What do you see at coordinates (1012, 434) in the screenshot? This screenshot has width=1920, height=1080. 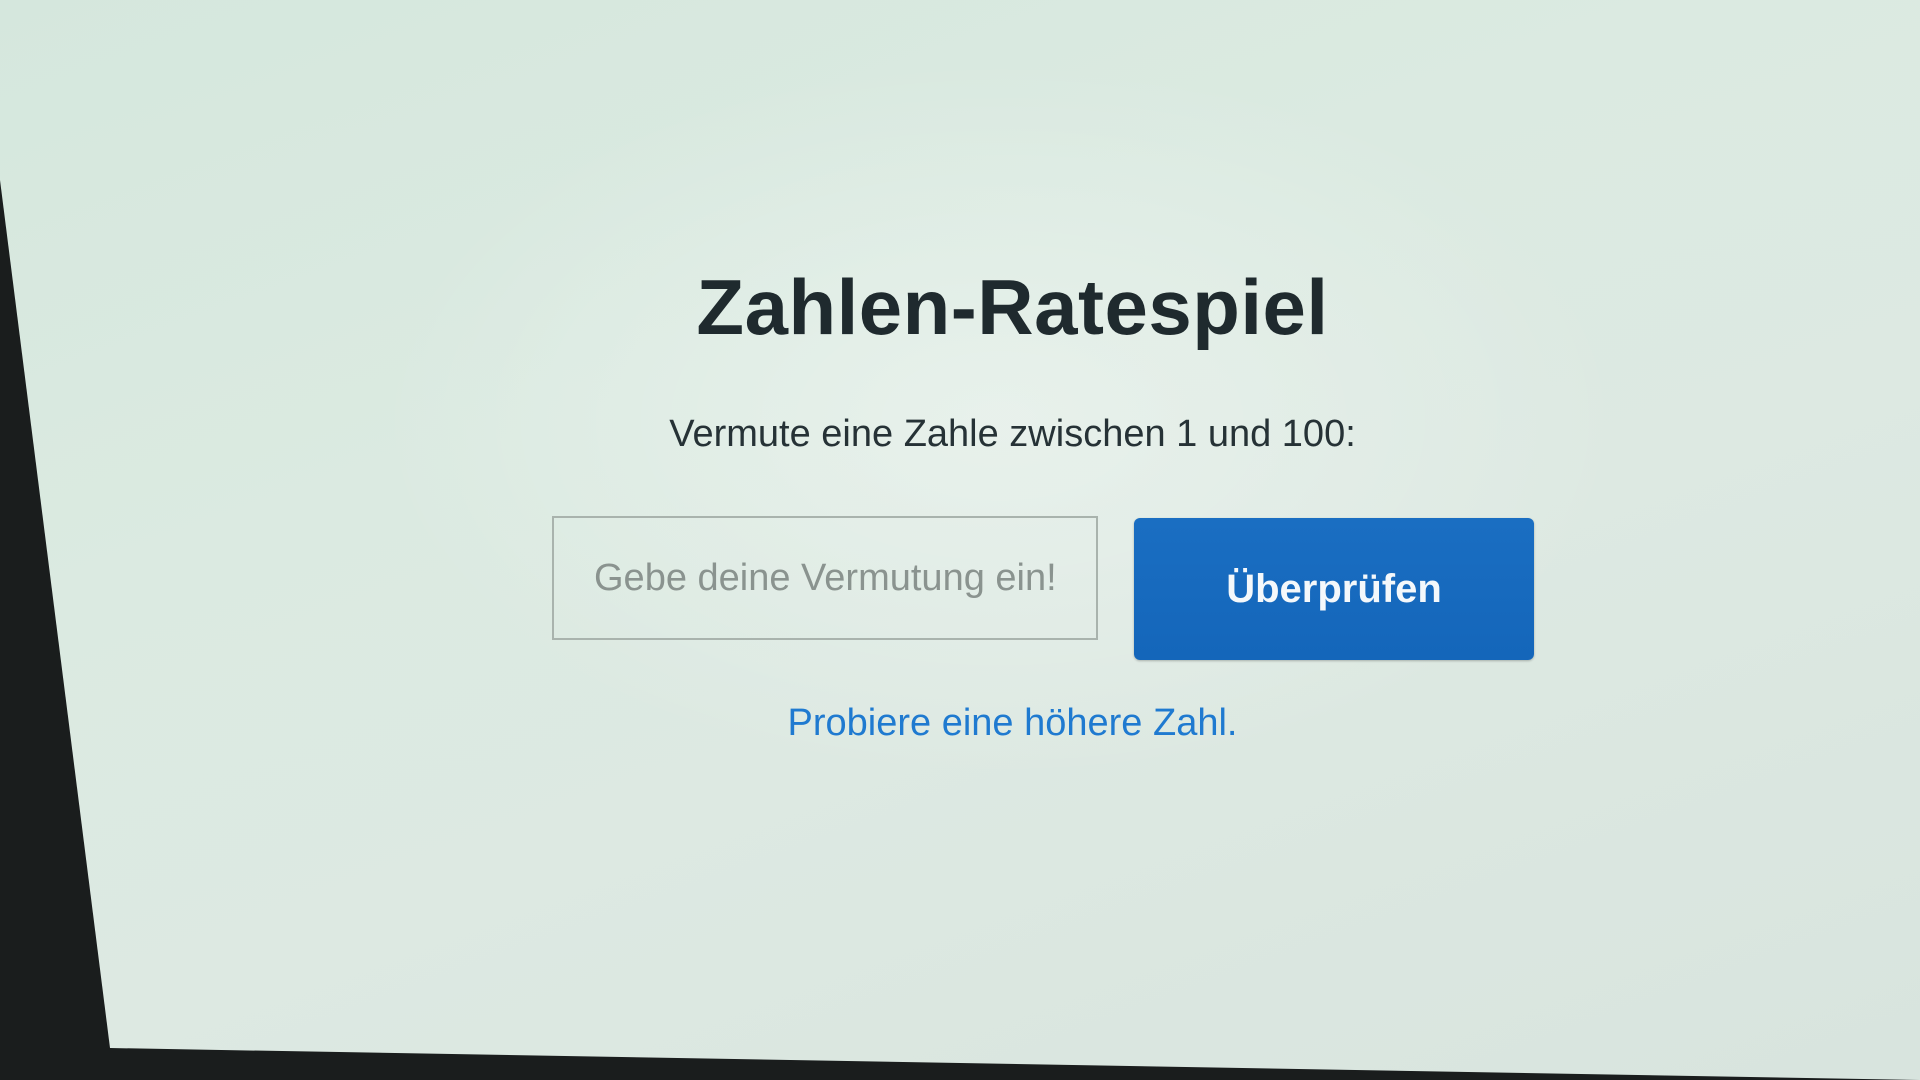 I see `guess-prompt: Vermute eine Zahle zwischen 1 und 100:` at bounding box center [1012, 434].